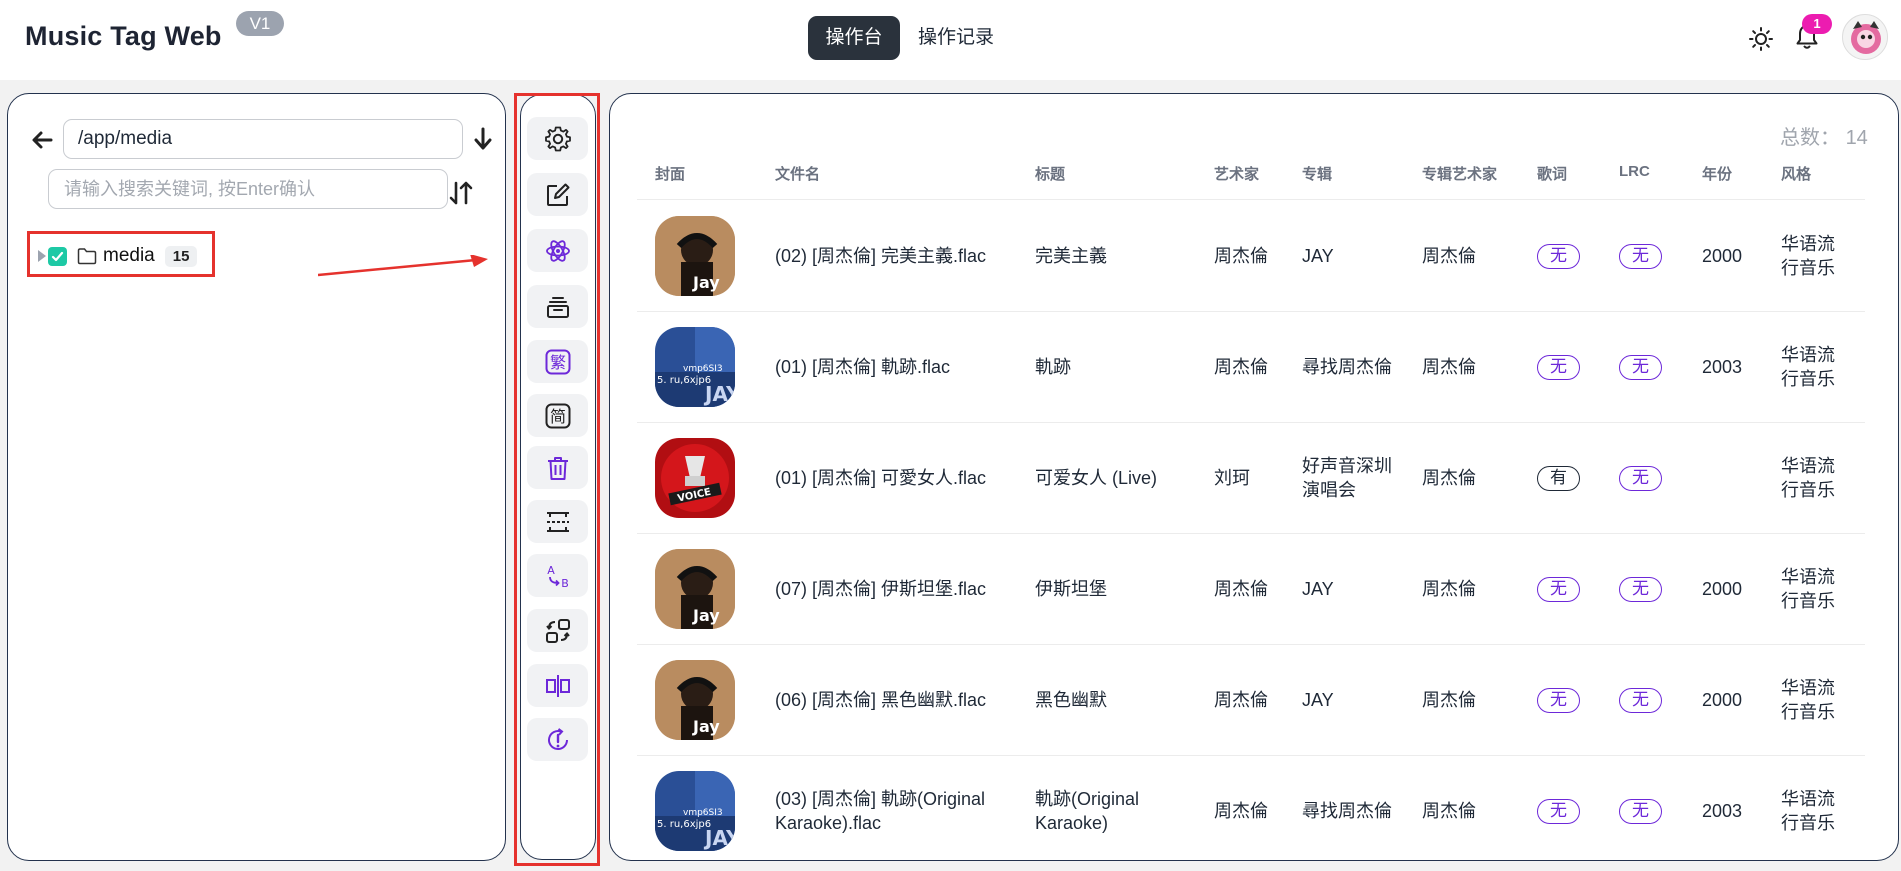  I want to click on rename-ab-icon: A B, so click(558, 577).